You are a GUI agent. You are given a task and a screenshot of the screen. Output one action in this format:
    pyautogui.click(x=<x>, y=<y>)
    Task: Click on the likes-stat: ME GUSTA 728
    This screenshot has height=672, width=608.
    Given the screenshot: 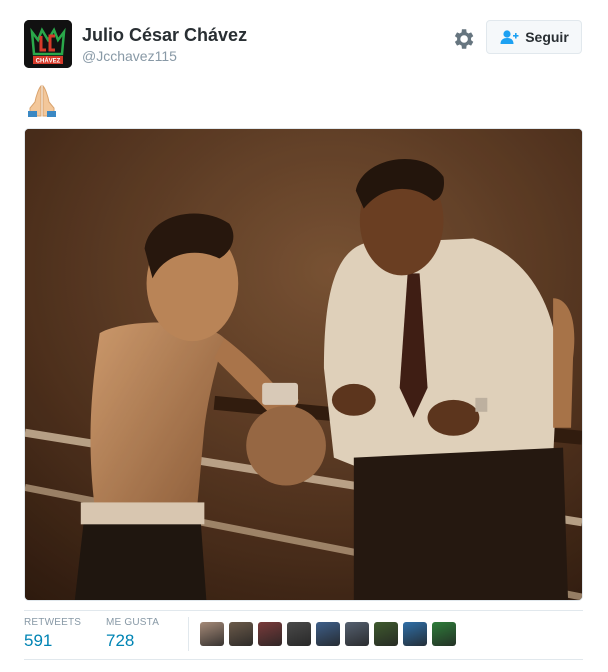 What is the action you would take?
    pyautogui.click(x=132, y=634)
    